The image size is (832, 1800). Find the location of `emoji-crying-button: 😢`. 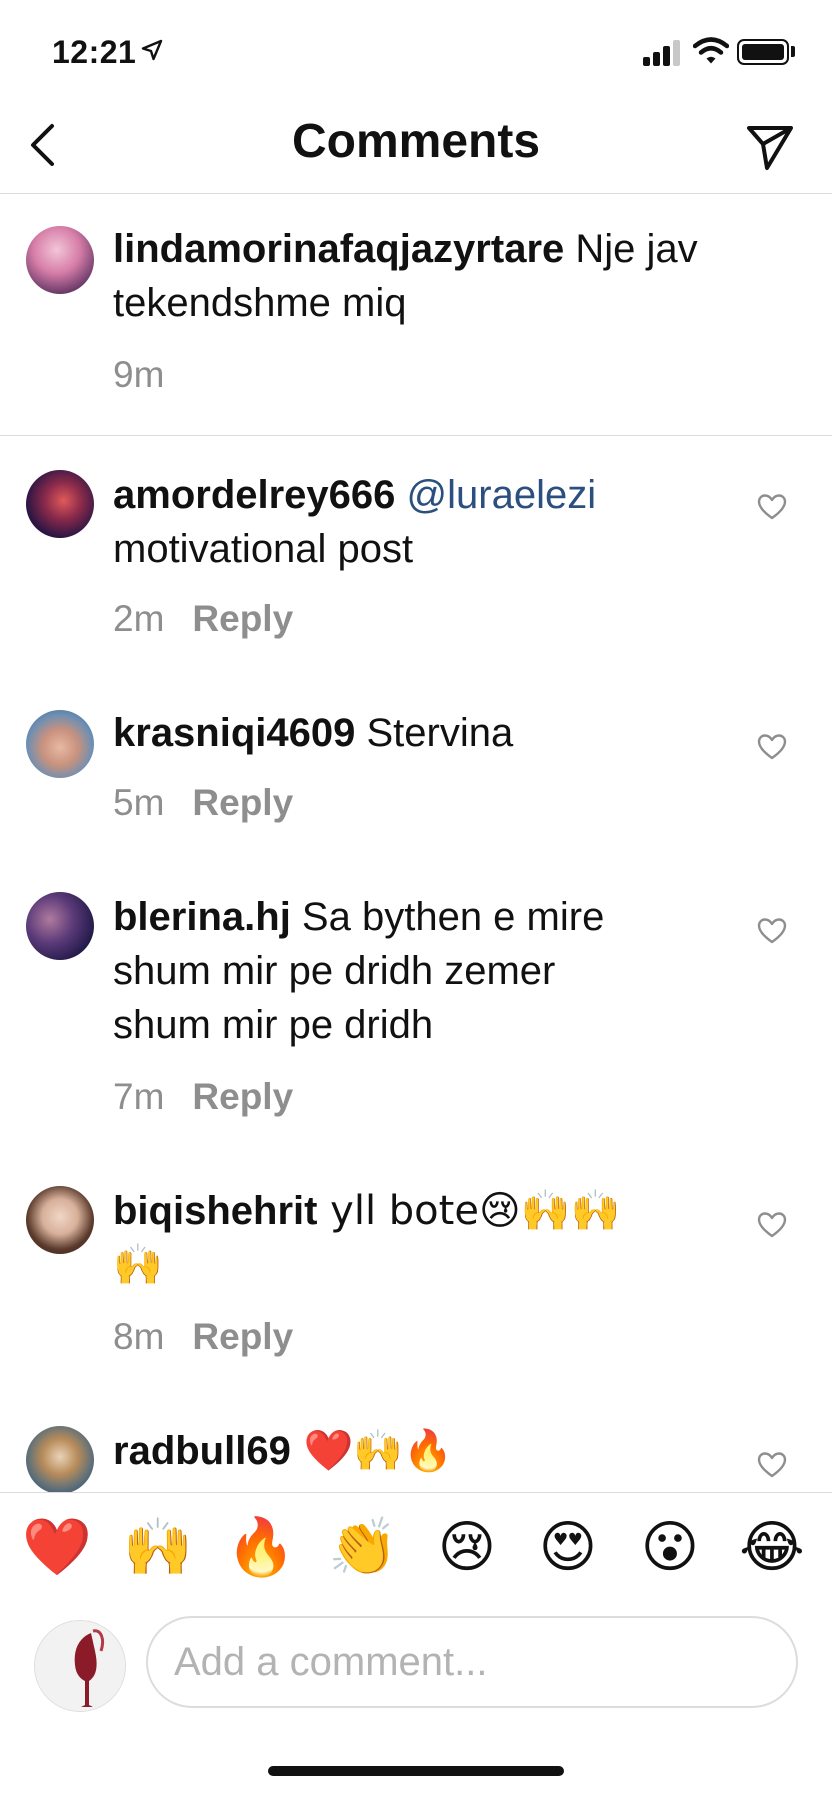

emoji-crying-button: 😢 is located at coordinates (467, 1548).